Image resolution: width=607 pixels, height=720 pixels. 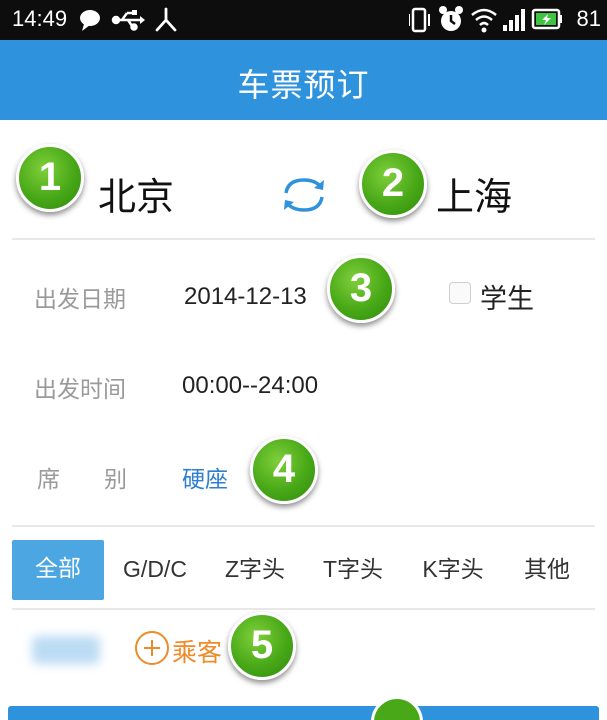 I want to click on passenger-name-blurred, so click(x=66, y=650).